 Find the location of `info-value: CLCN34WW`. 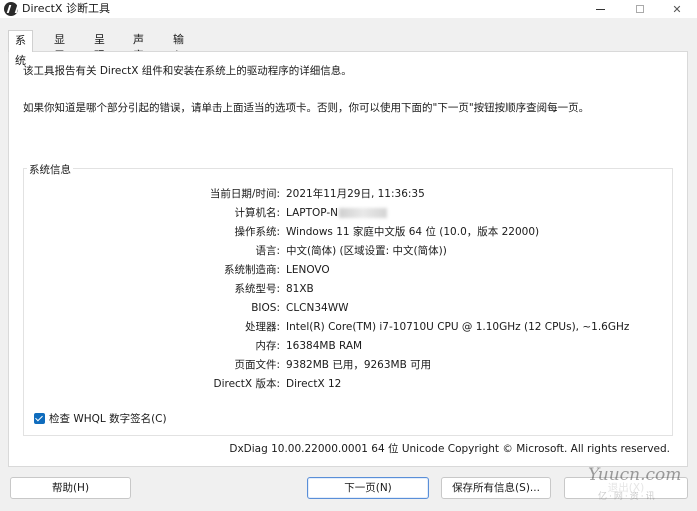

info-value: CLCN34WW is located at coordinates (317, 308).